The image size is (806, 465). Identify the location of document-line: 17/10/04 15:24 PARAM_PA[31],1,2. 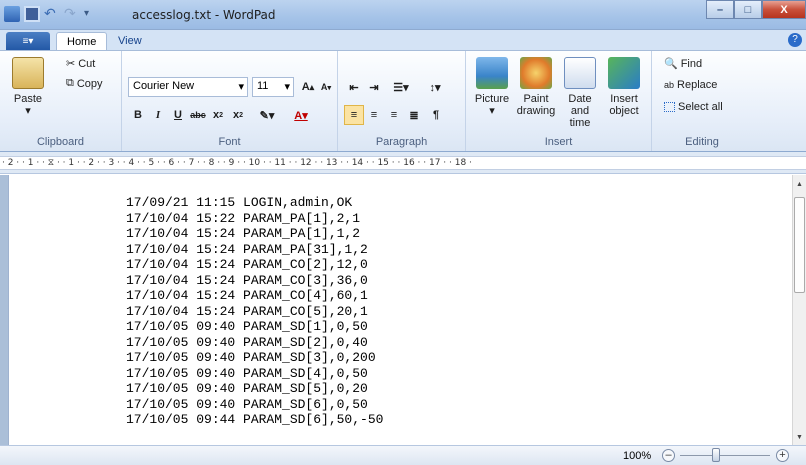
(247, 249).